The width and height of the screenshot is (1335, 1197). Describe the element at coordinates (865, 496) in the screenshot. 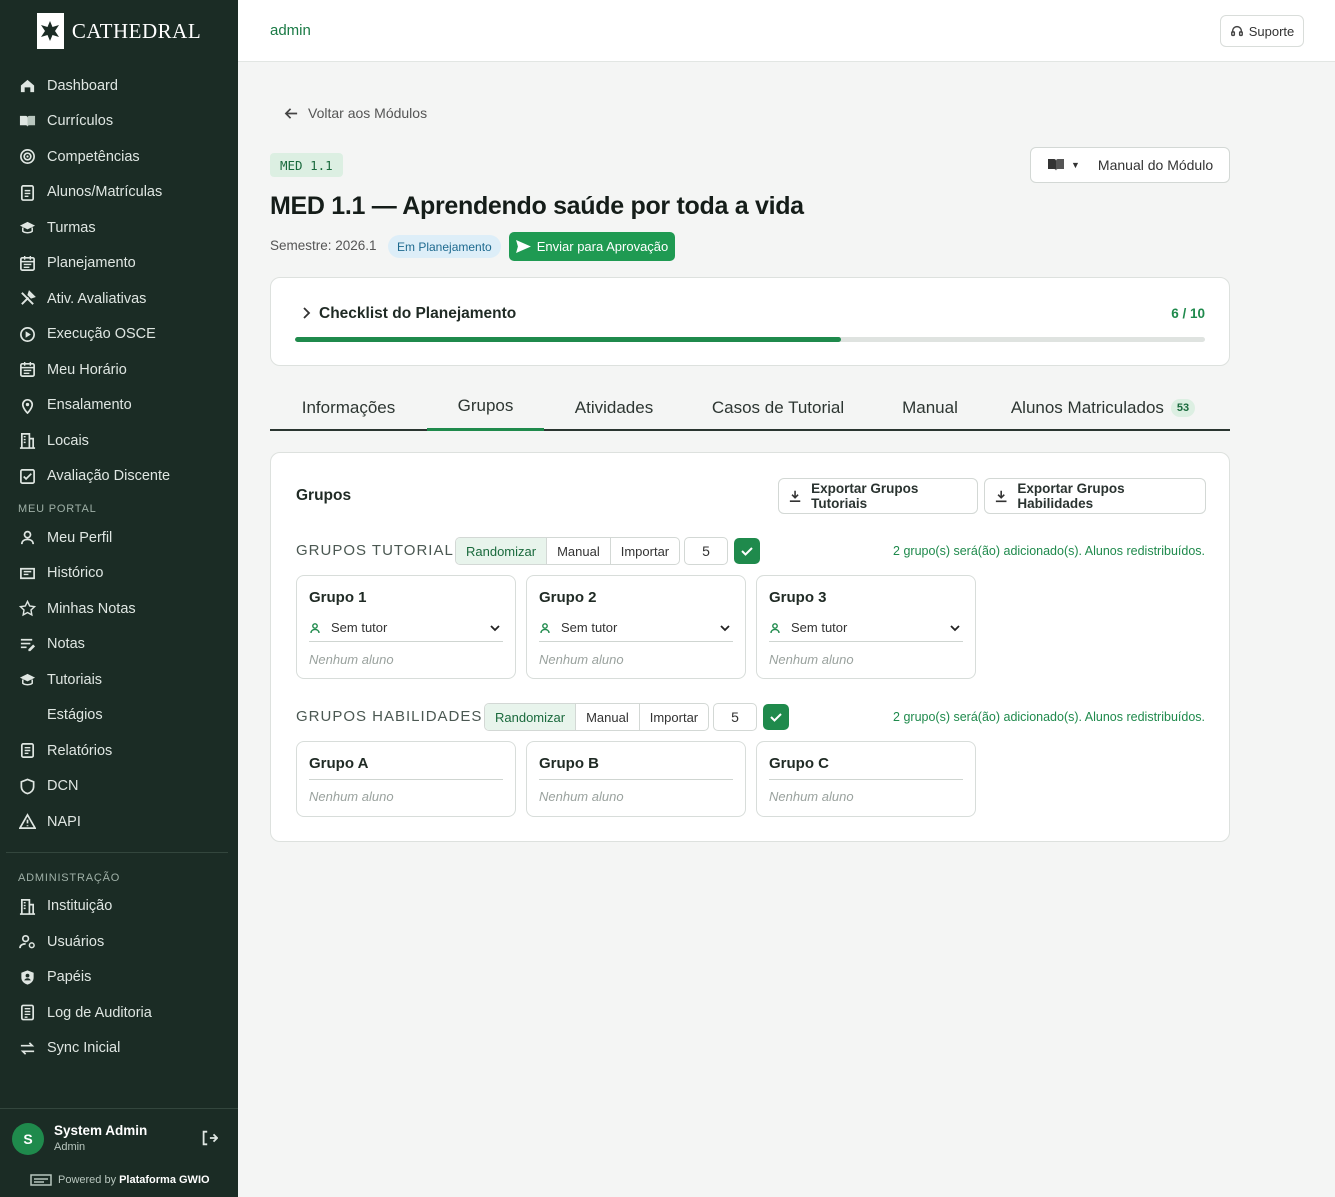

I see `export-tutorial-label: Exportar Grupos Tutoriais` at that location.